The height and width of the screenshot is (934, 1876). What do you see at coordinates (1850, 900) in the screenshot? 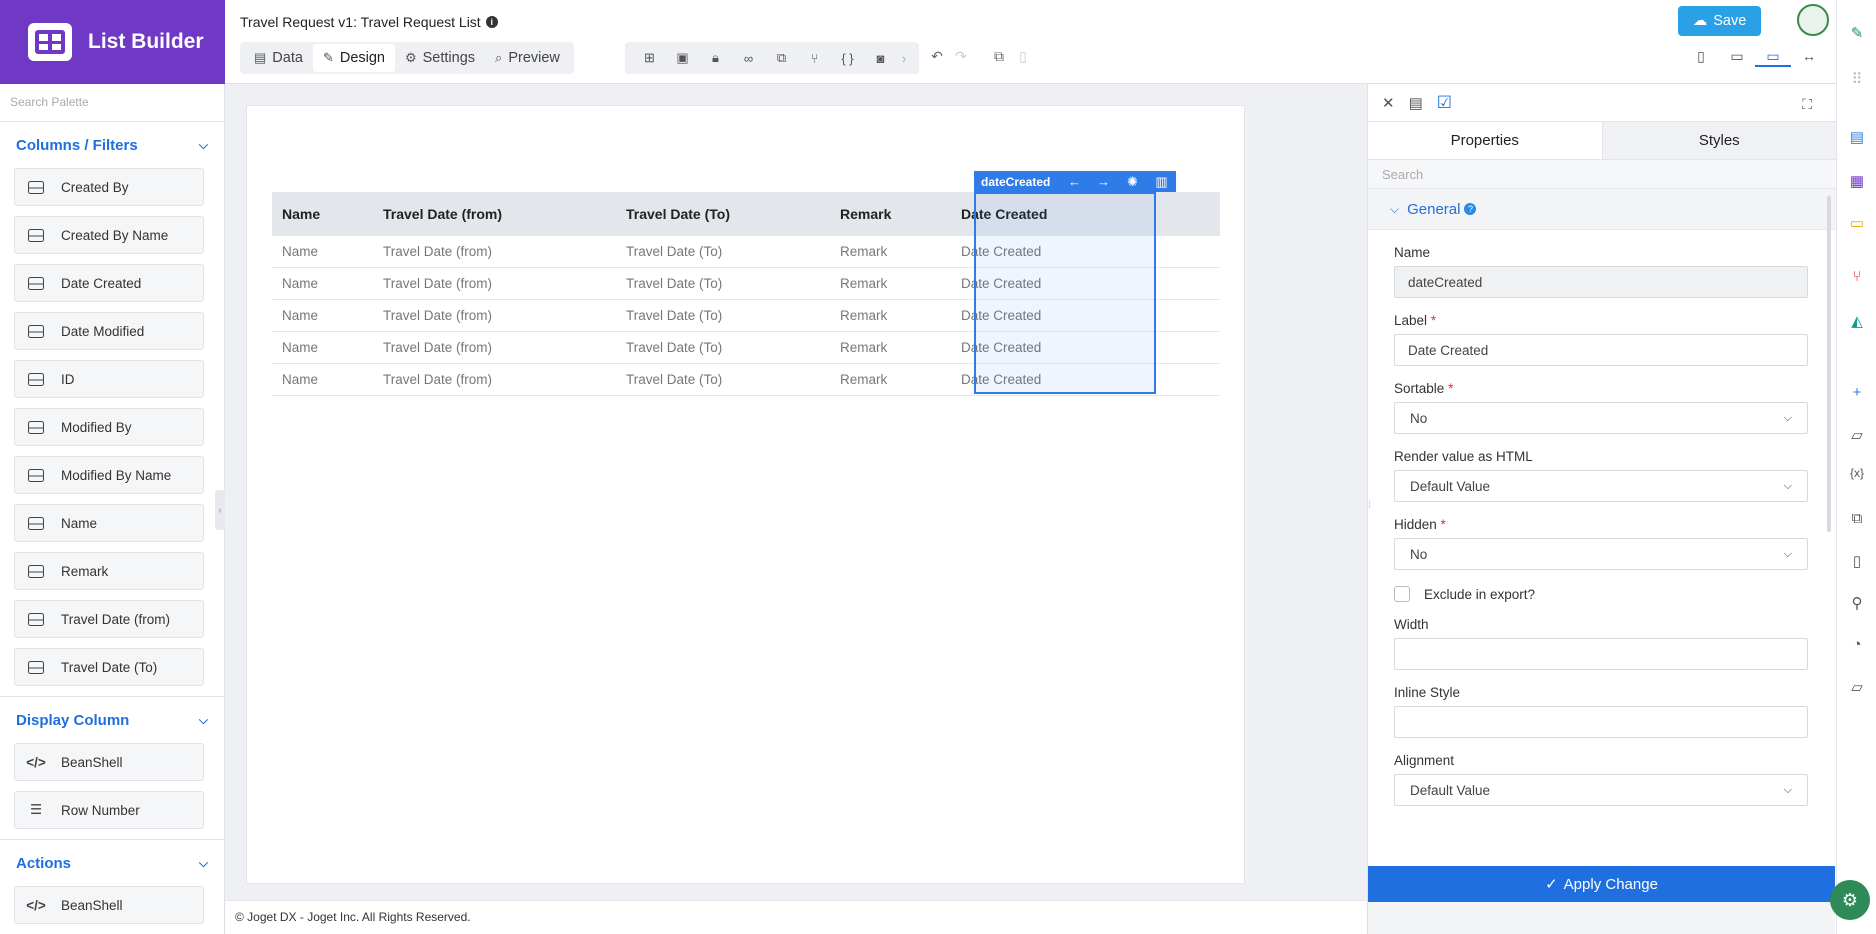
I see `settings-fab-icon: ⚙` at bounding box center [1850, 900].